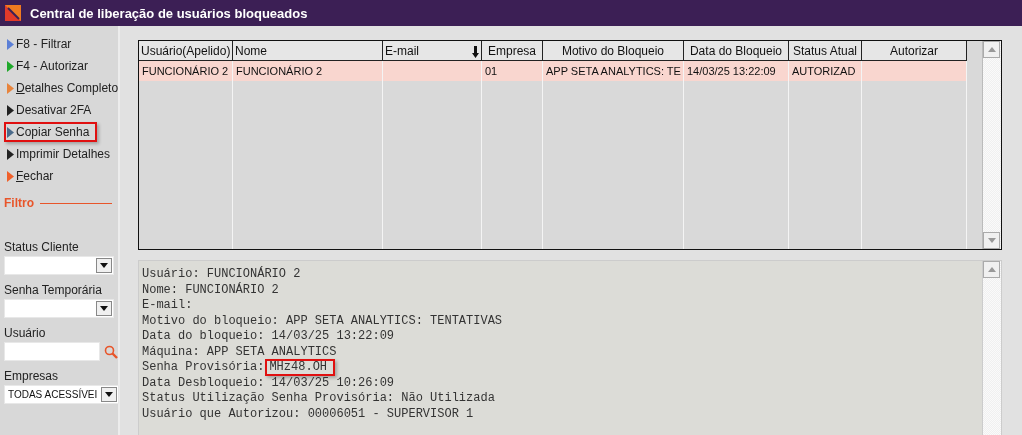 The image size is (1022, 435). What do you see at coordinates (32, 376) in the screenshot?
I see `filter-label: Empresas` at bounding box center [32, 376].